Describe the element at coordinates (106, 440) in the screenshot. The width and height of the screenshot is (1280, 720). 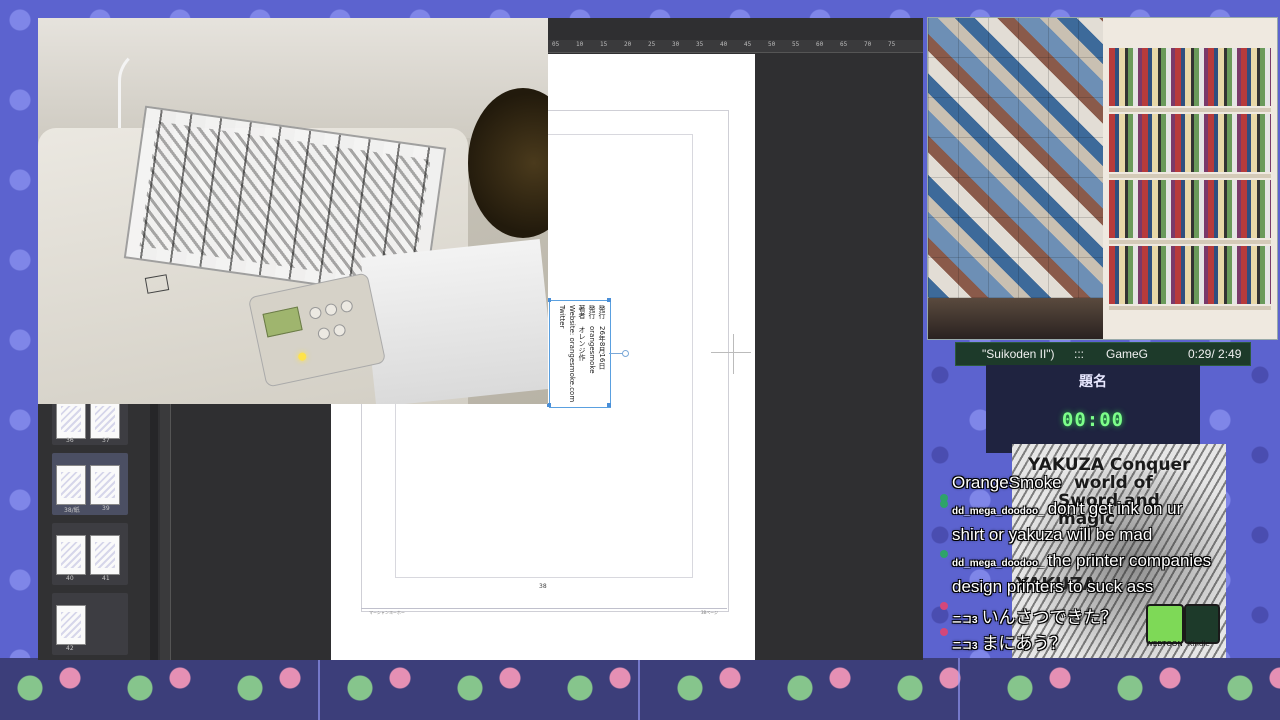
I see `page-label: 37` at that location.